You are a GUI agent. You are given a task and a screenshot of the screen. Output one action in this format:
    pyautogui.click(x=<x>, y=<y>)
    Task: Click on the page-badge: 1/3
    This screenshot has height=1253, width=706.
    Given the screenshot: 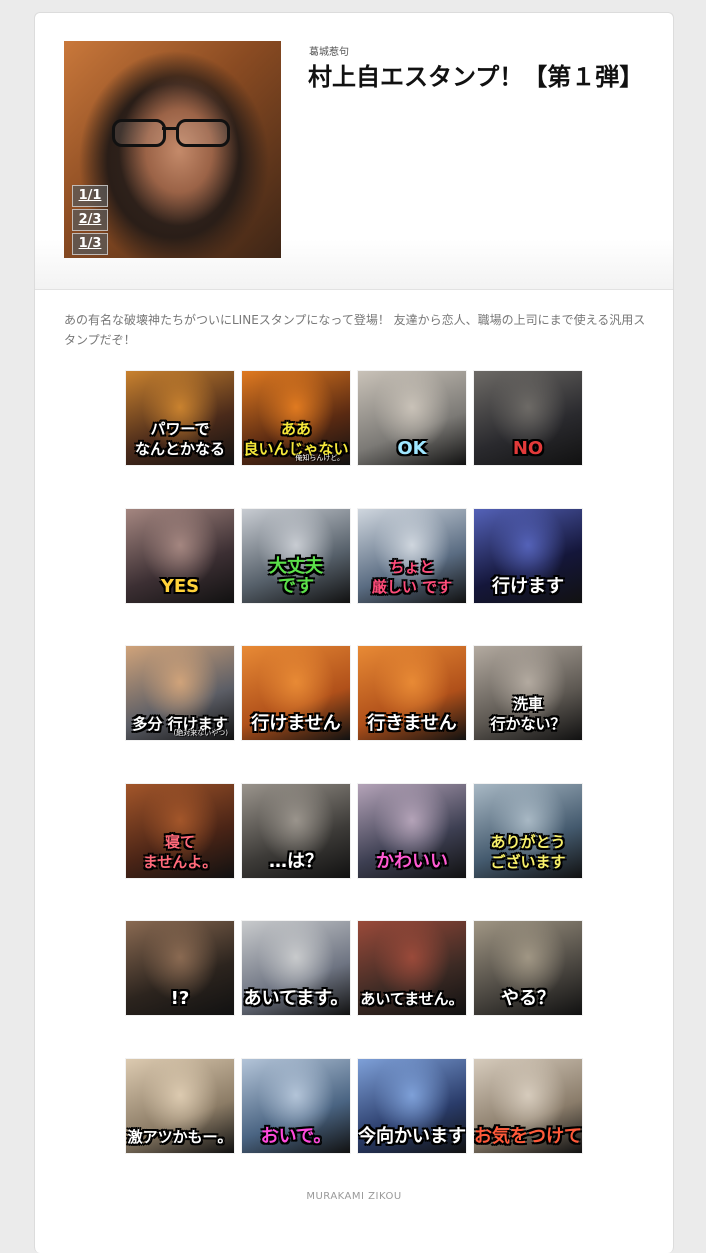 What is the action you would take?
    pyautogui.click(x=90, y=244)
    